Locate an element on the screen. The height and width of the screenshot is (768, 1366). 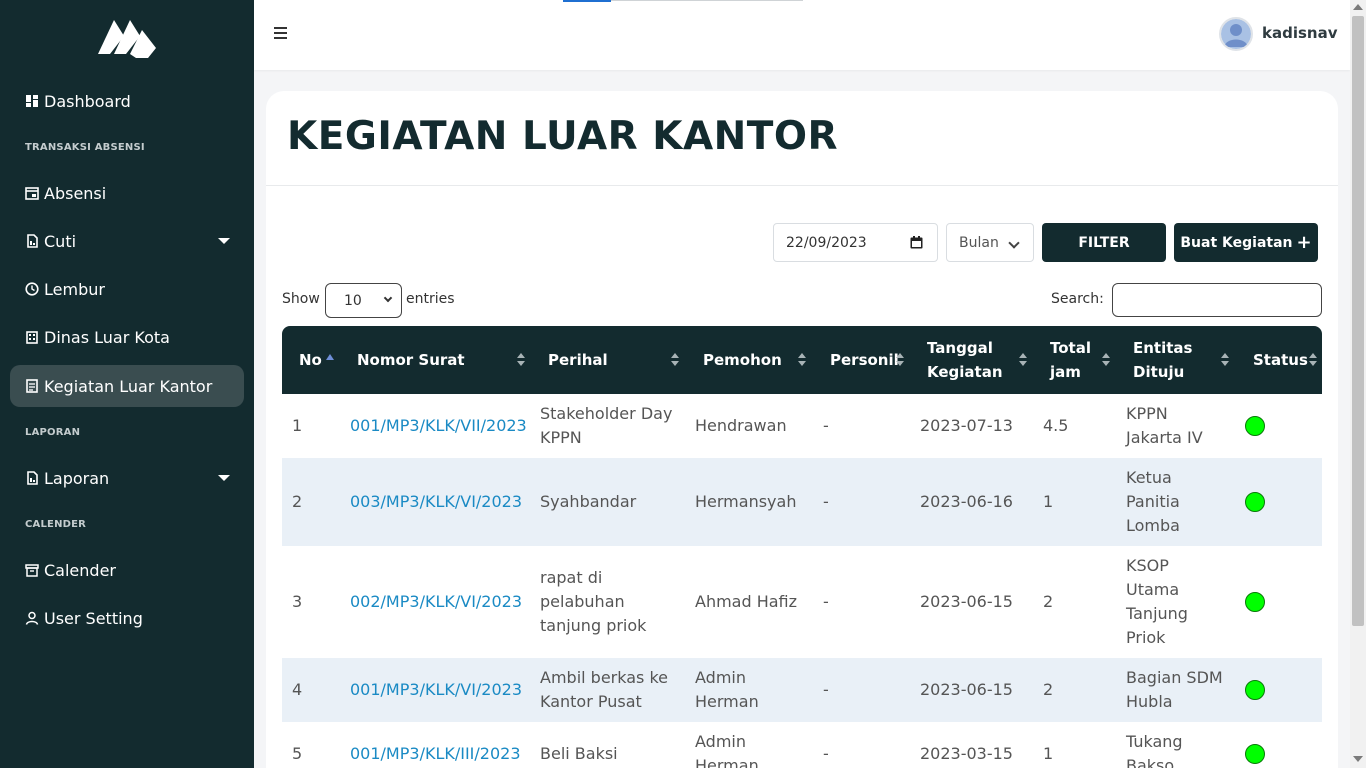
dashboard-icon is located at coordinates (32, 101).